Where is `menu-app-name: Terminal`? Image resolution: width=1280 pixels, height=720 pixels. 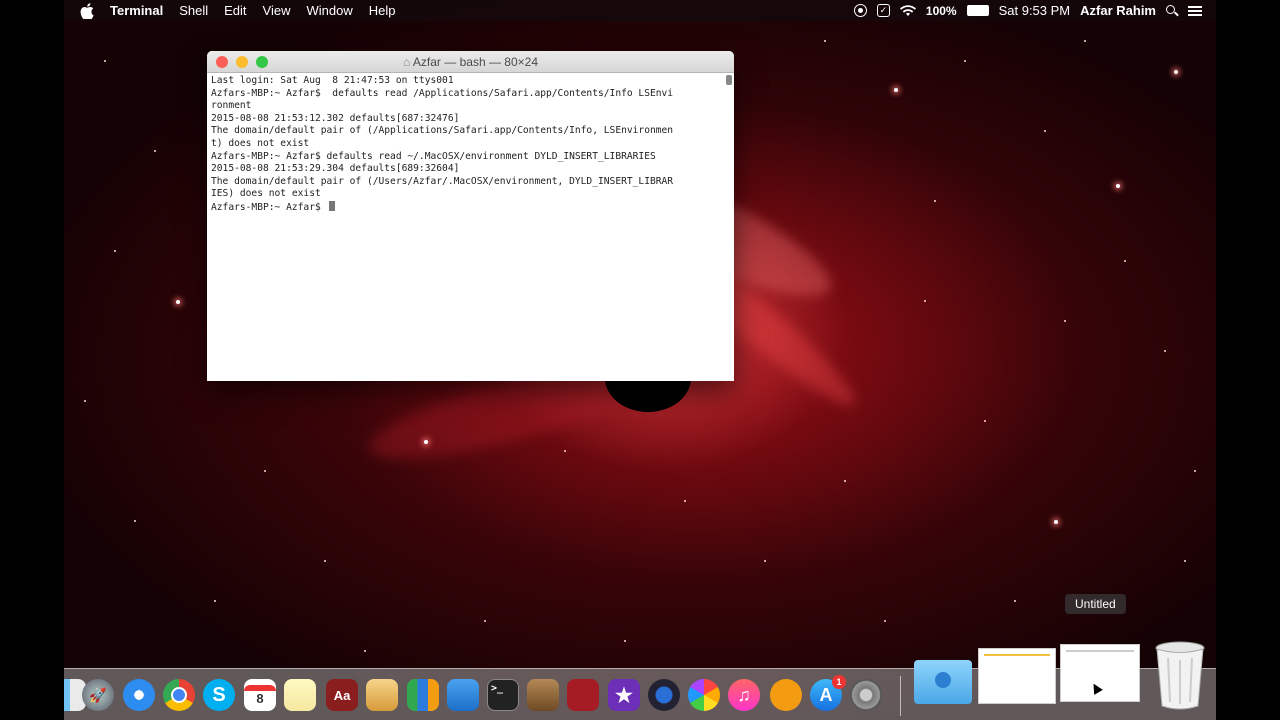 menu-app-name: Terminal is located at coordinates (136, 10).